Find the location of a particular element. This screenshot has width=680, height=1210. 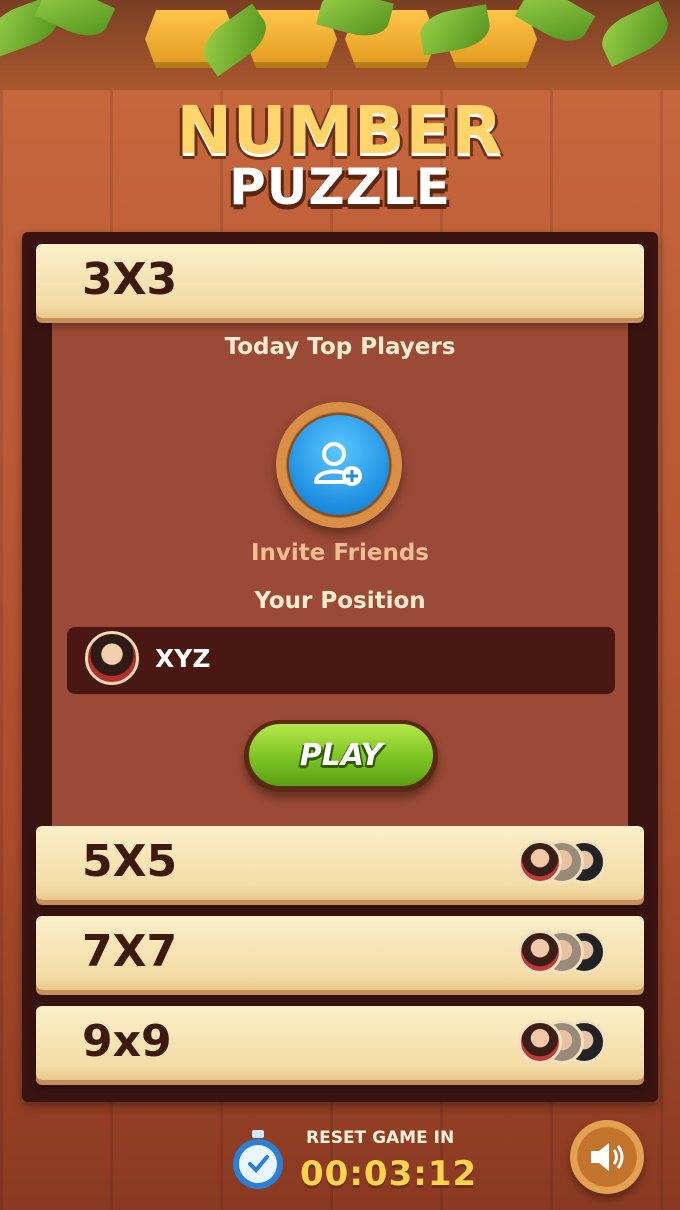

your-position-heading: Your Position is located at coordinates (340, 601).